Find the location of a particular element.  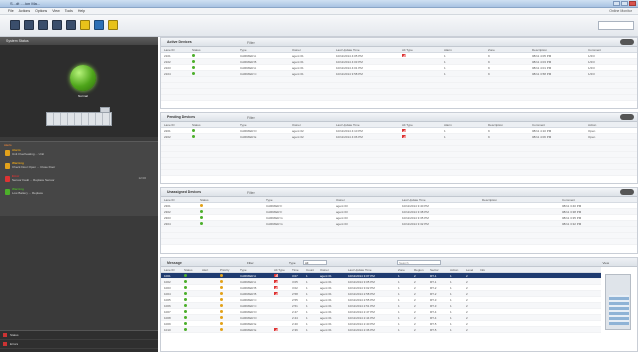

menu-actions: Actions is located at coordinates (24, 11).